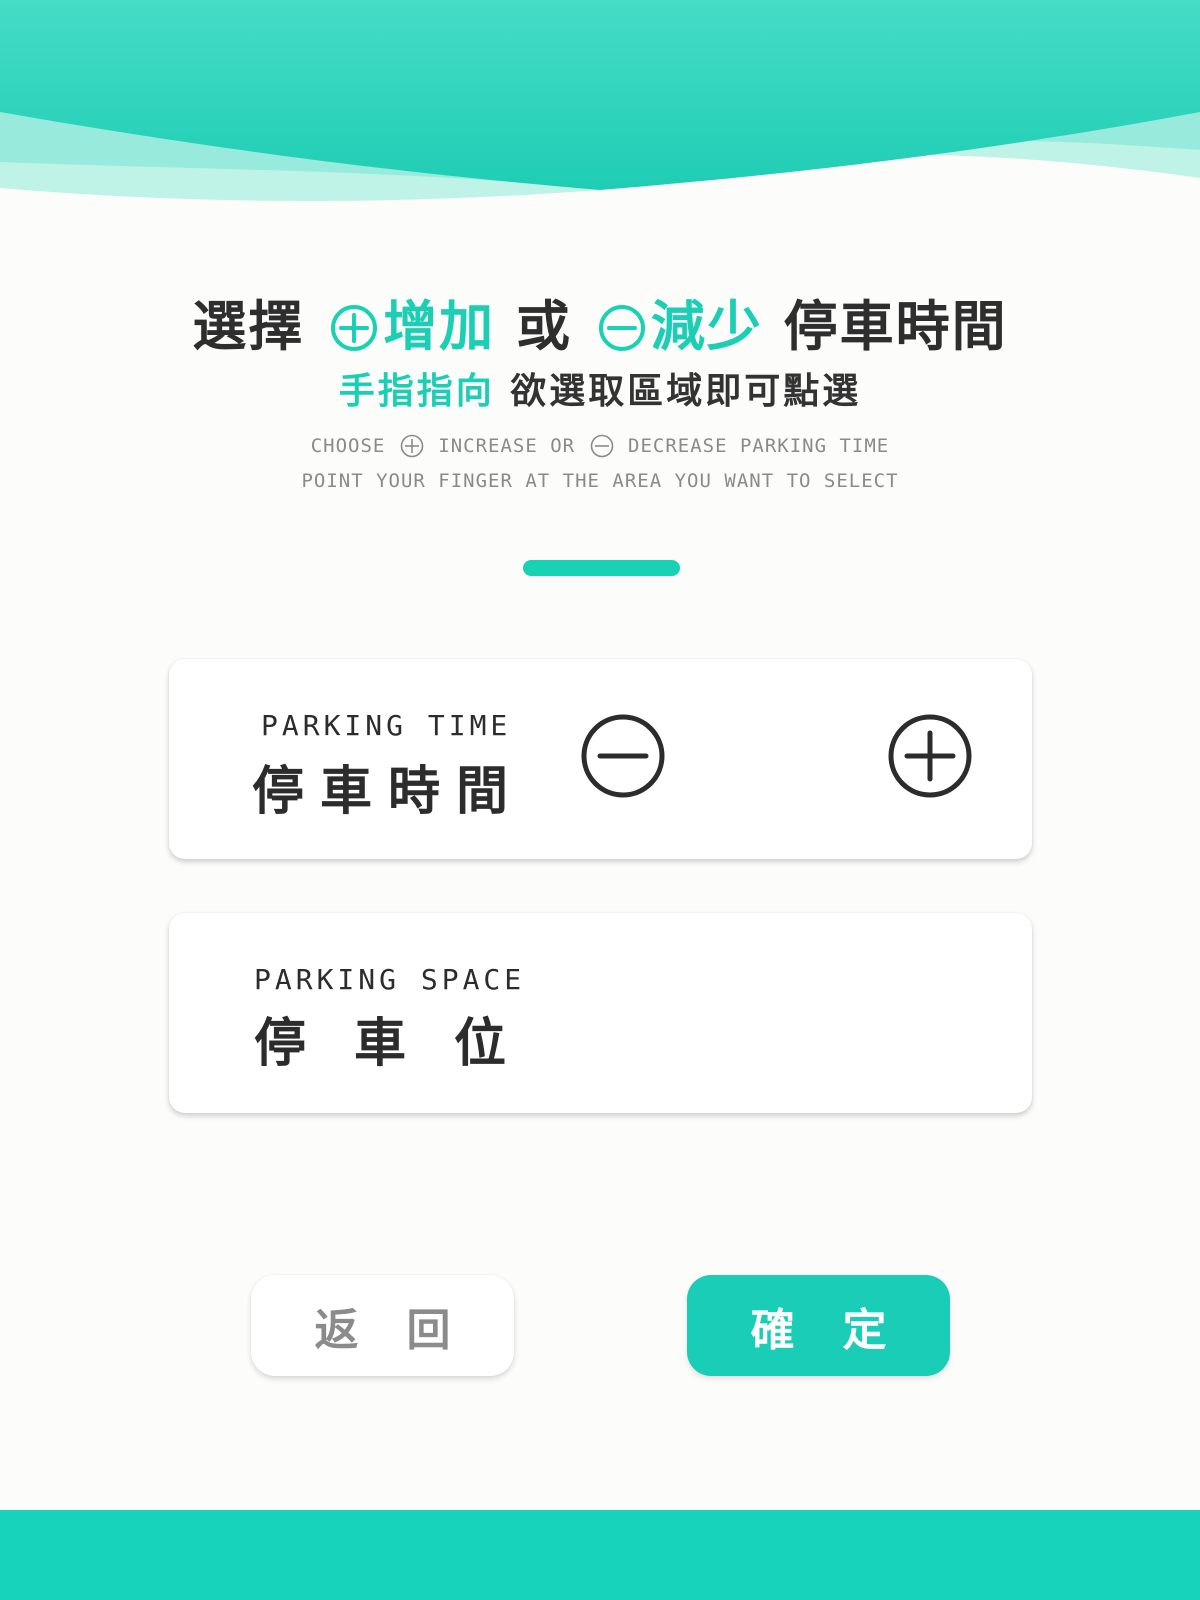 The width and height of the screenshot is (1200, 1600). What do you see at coordinates (382, 1325) in the screenshot?
I see `back-button: 返回` at bounding box center [382, 1325].